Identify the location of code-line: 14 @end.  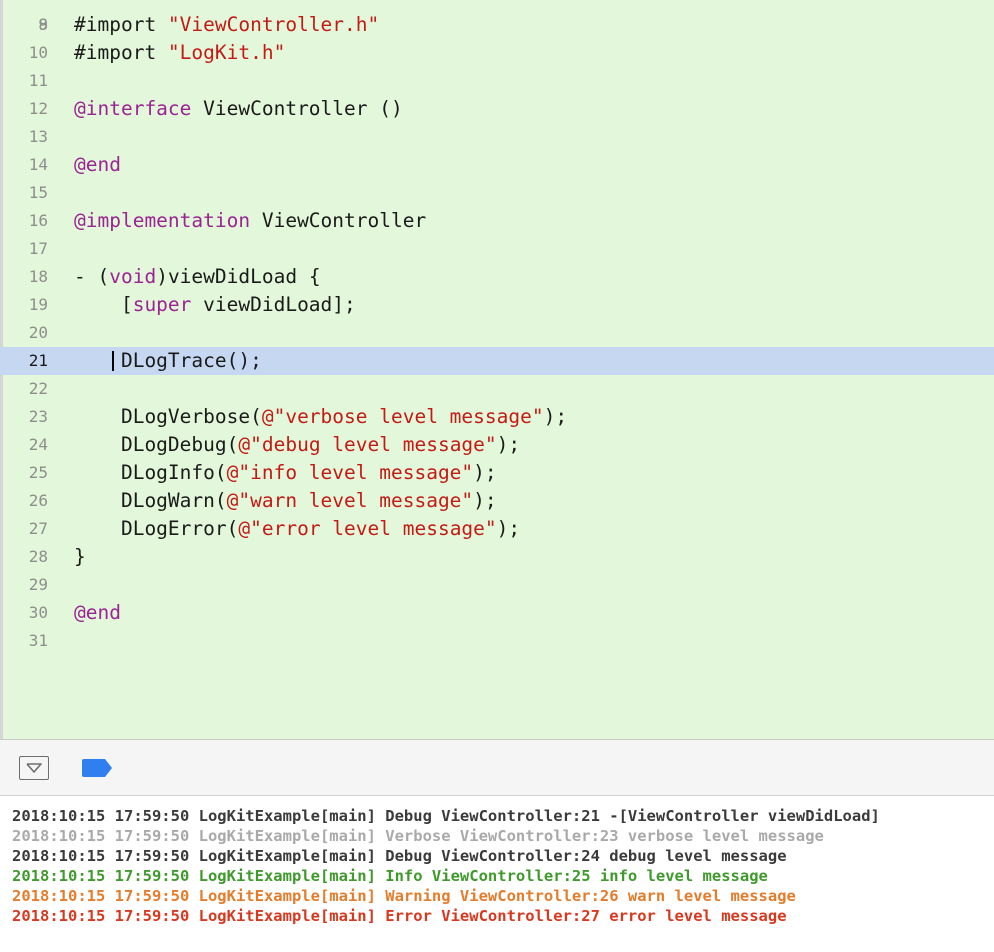
(497, 165).